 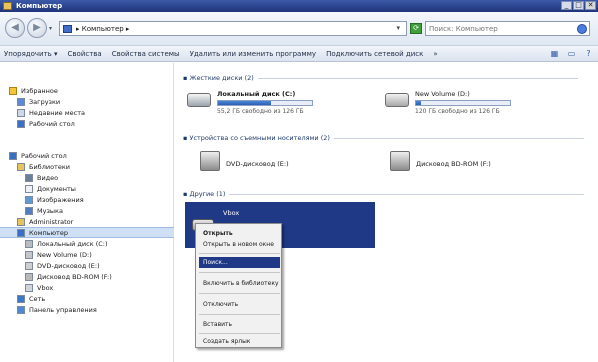 I want to click on maximize-button: □, so click(x=578, y=5).